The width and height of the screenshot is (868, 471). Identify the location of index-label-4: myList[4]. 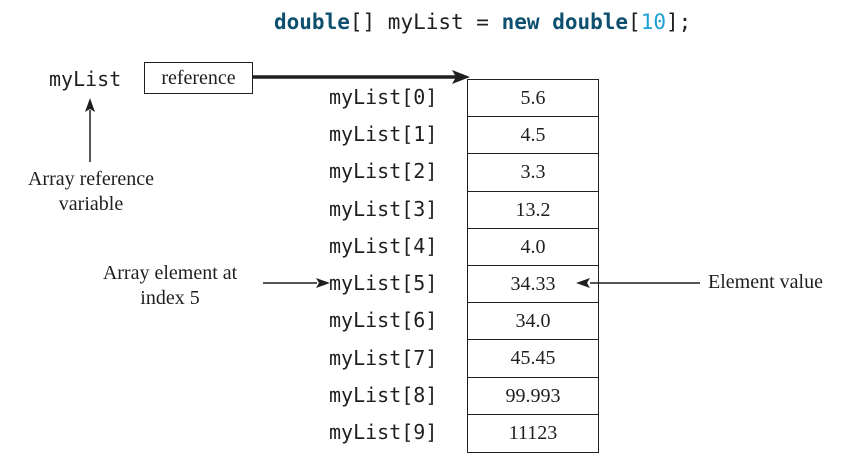
(383, 246).